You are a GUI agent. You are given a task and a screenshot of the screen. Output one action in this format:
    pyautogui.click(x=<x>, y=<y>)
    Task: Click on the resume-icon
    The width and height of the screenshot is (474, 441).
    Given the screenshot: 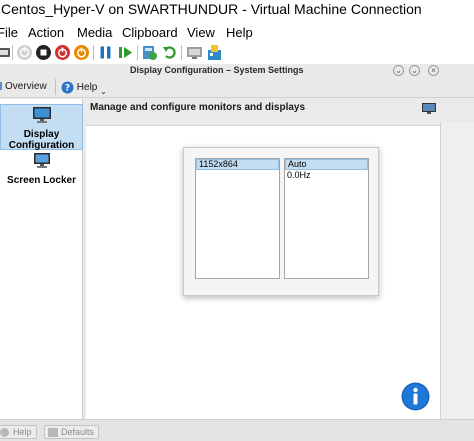 What is the action you would take?
    pyautogui.click(x=125, y=52)
    